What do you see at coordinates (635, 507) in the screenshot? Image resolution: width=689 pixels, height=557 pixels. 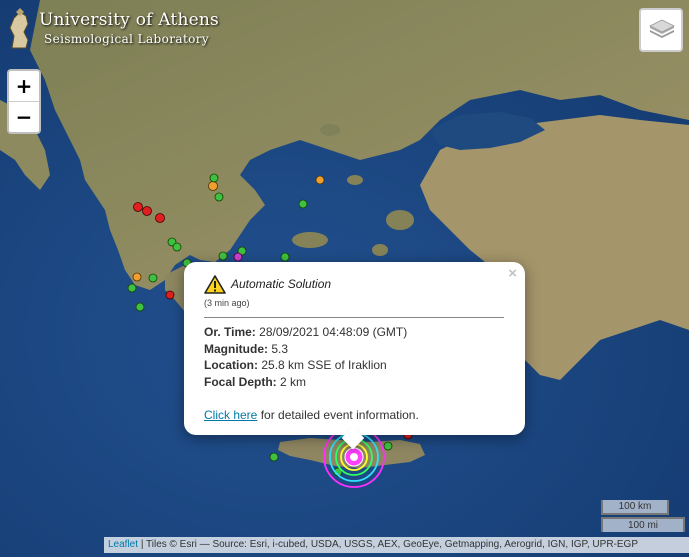 I see `scale-km: 100 km` at bounding box center [635, 507].